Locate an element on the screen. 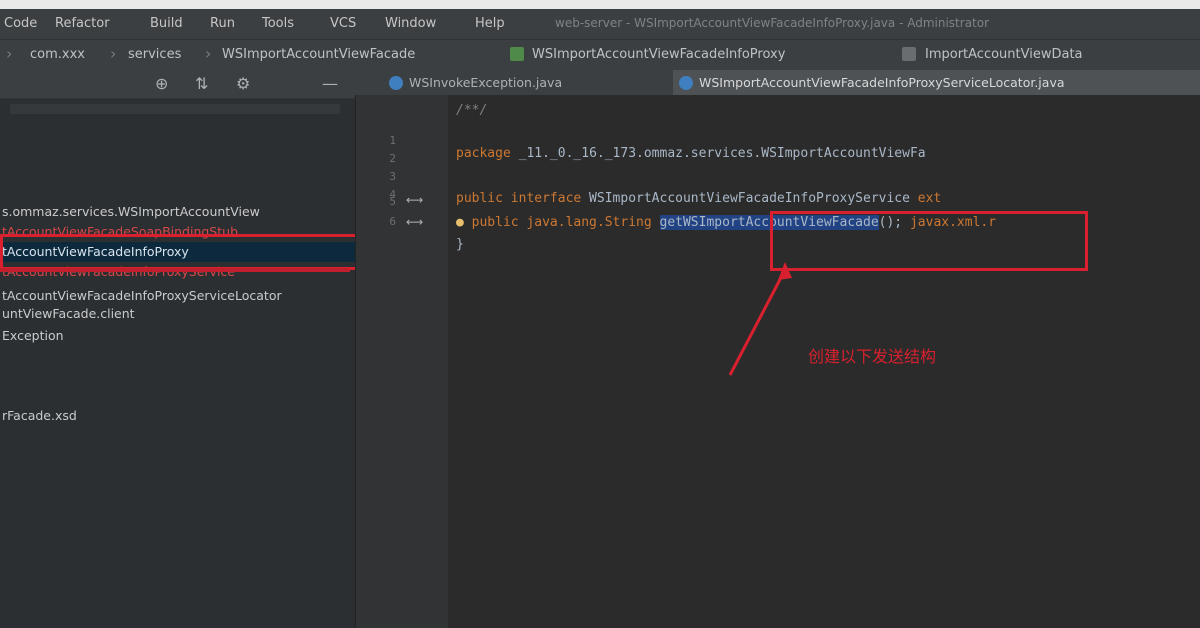 The height and width of the screenshot is (628, 1200). highlight-box-tree is located at coordinates (180, 252).